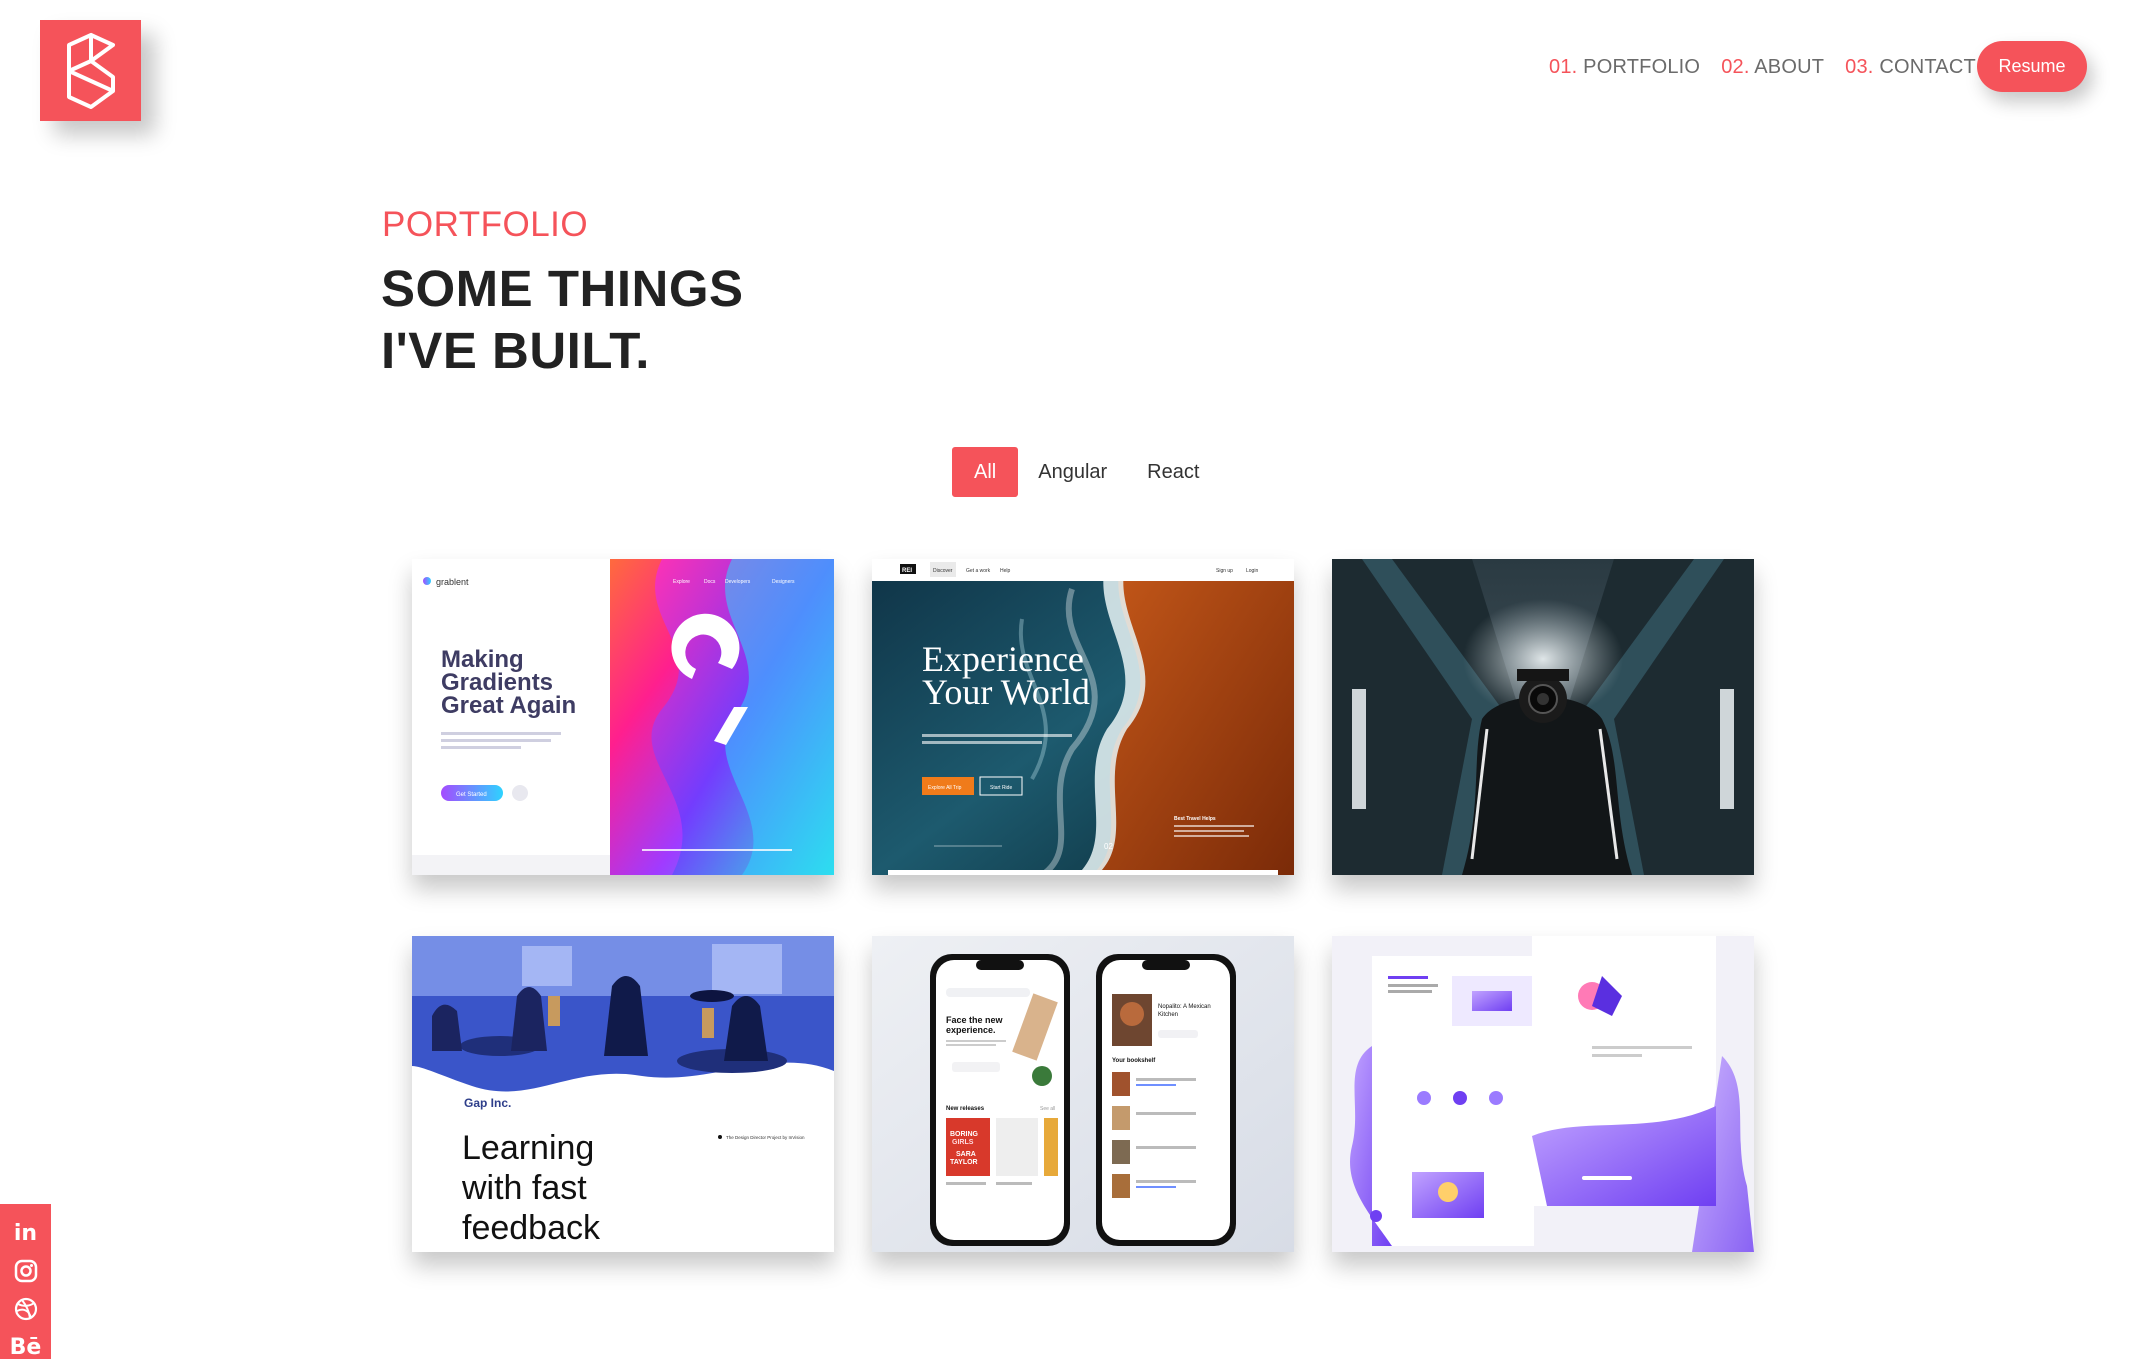  Describe the element at coordinates (485, 224) in the screenshot. I see `section-eyebrow: PORTFOLIO` at that location.